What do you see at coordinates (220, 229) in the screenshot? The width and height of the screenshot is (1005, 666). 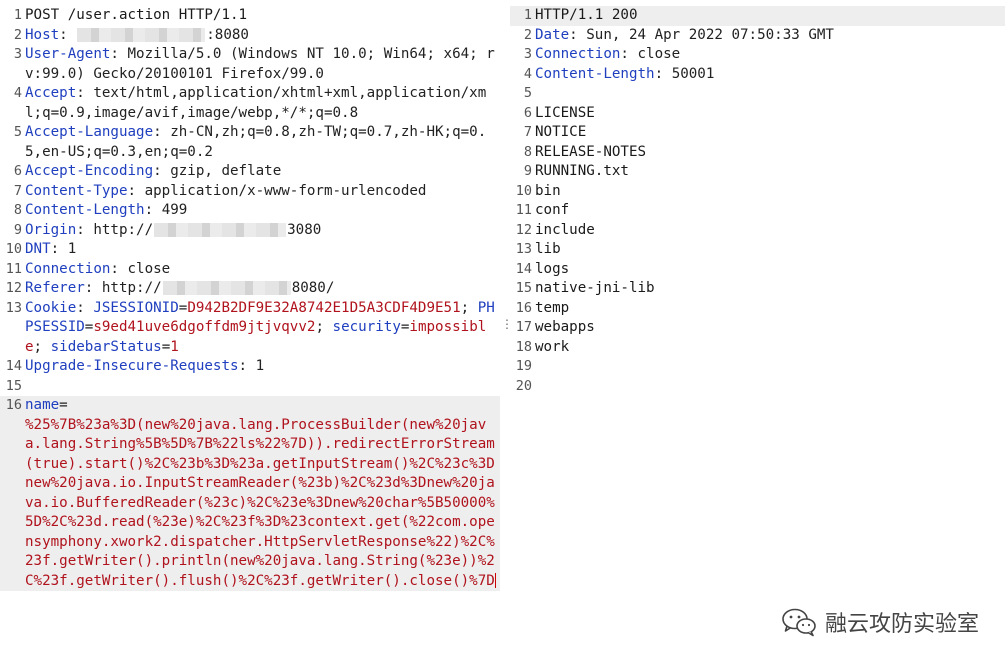 I see `redacted-origin` at bounding box center [220, 229].